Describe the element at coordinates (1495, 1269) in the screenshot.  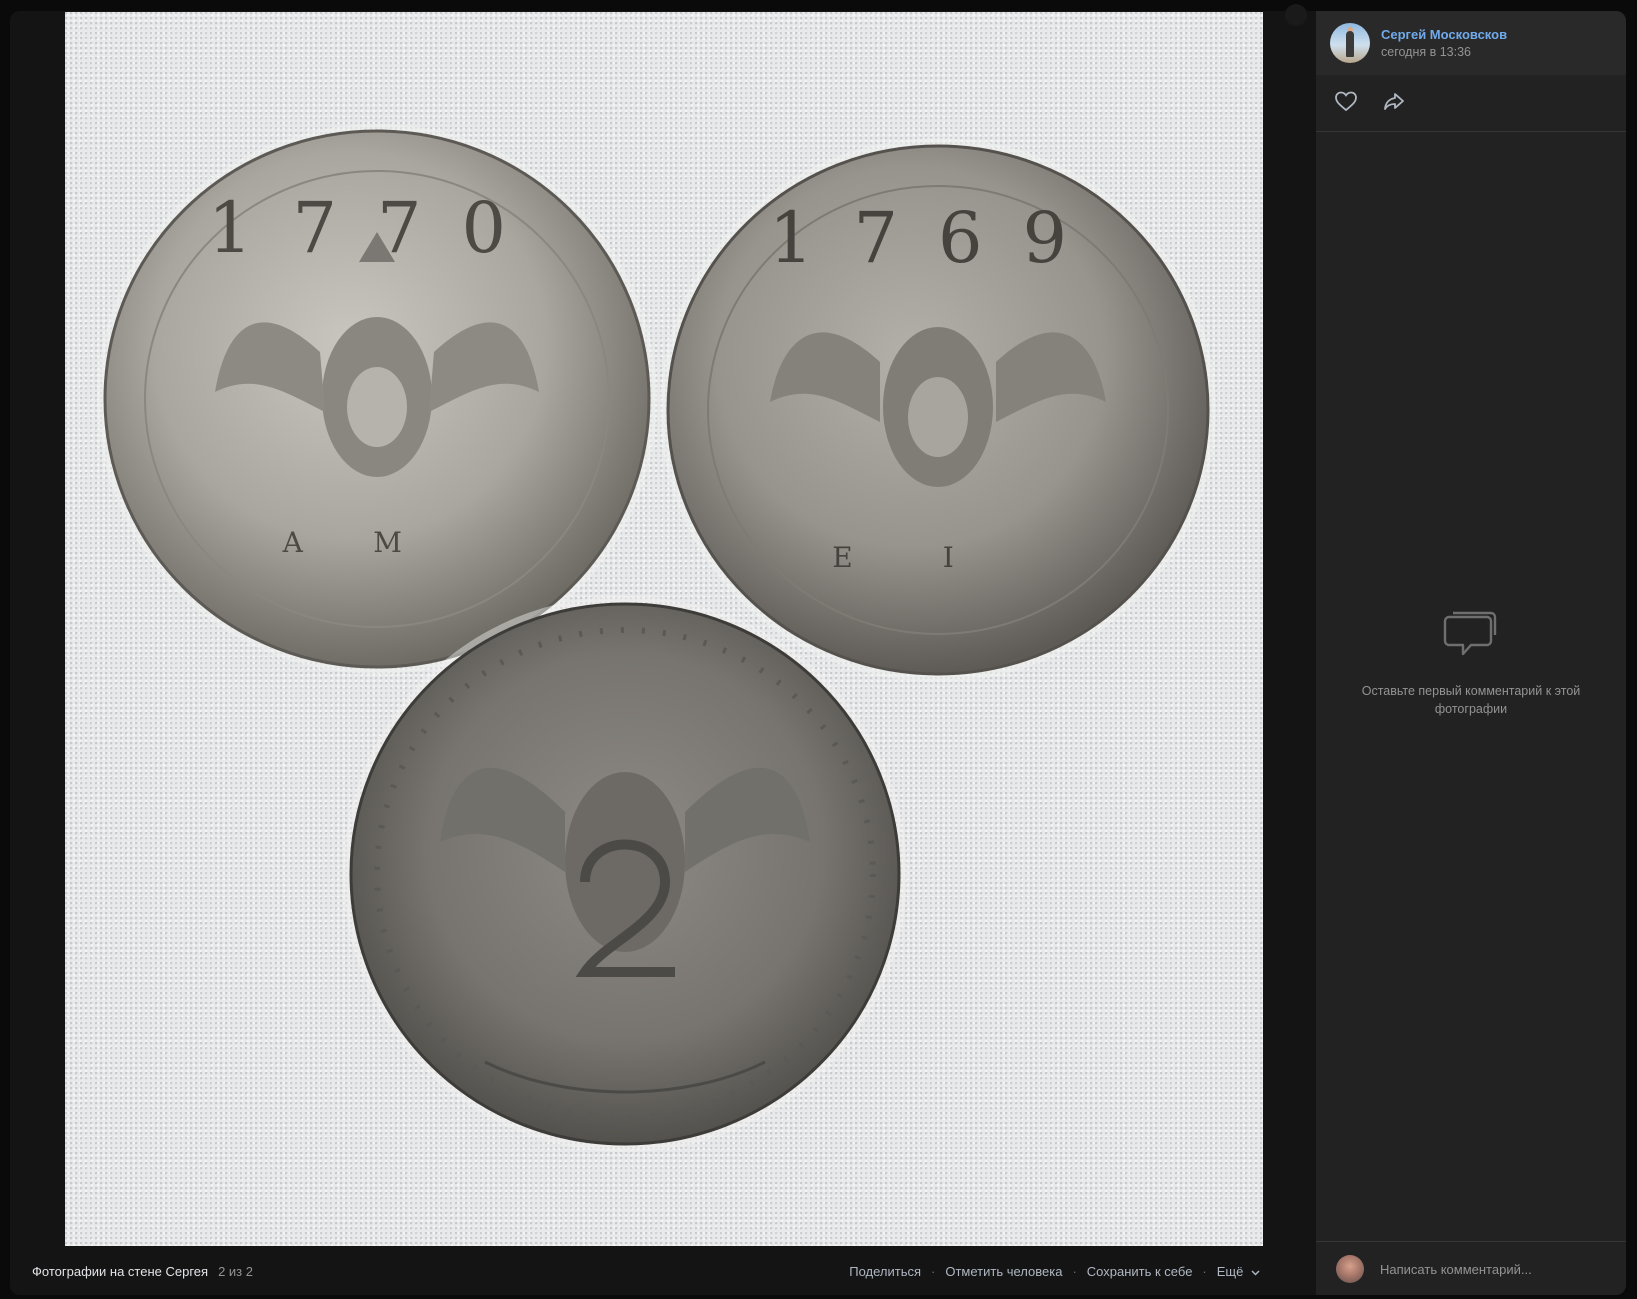
I see `comment-input` at that location.